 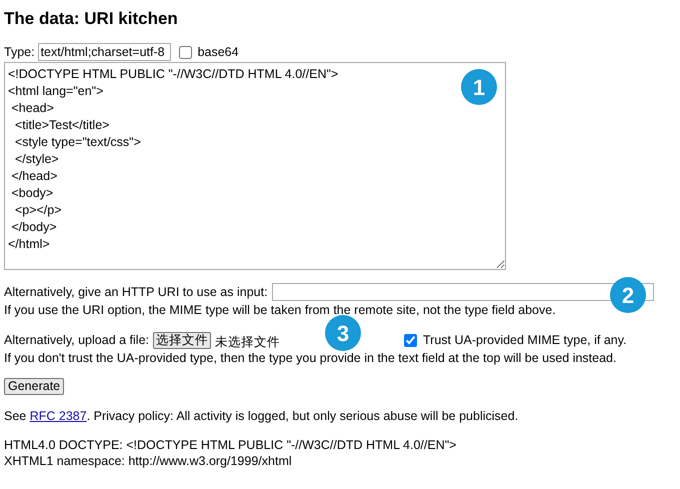 What do you see at coordinates (76, 340) in the screenshot?
I see `upload-label: Alternatively, upload a file:` at bounding box center [76, 340].